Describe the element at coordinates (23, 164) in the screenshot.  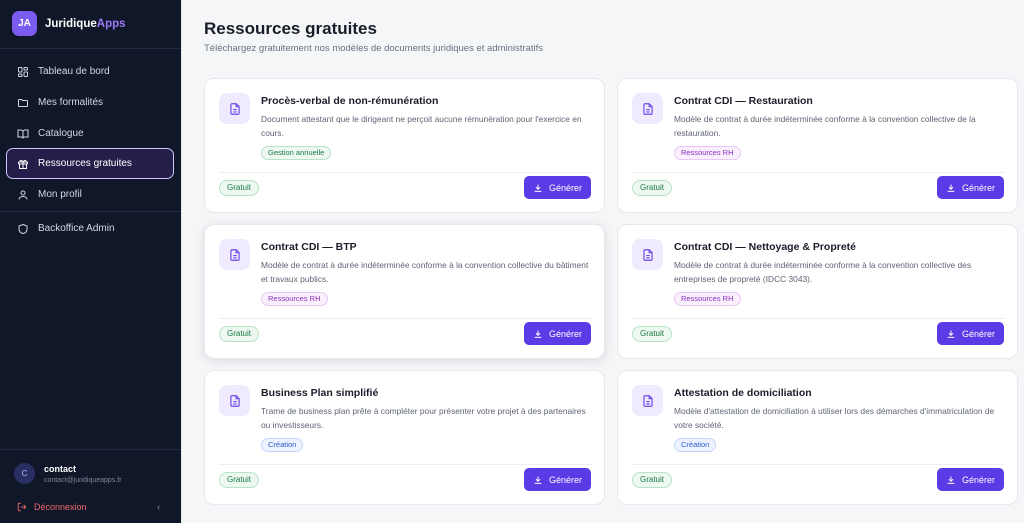
I see `gift-icon` at that location.